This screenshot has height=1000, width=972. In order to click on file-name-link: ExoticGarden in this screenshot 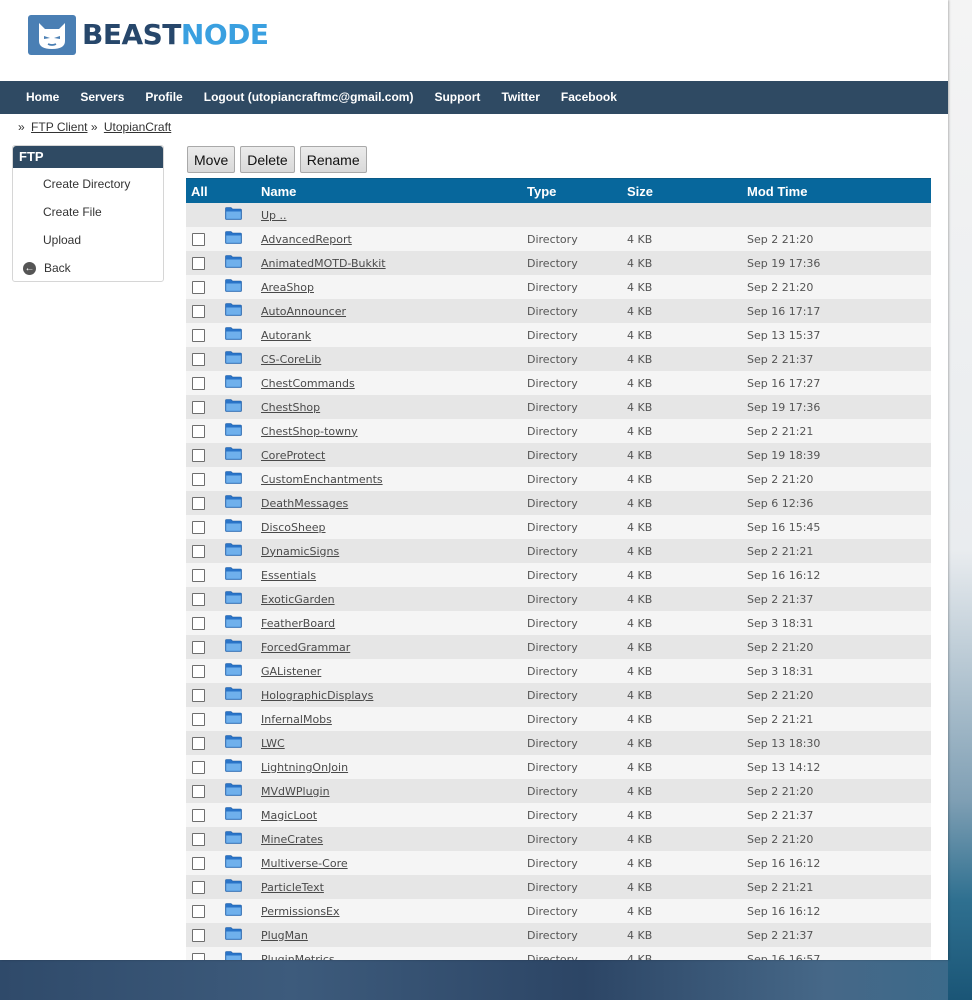, I will do `click(298, 599)`.